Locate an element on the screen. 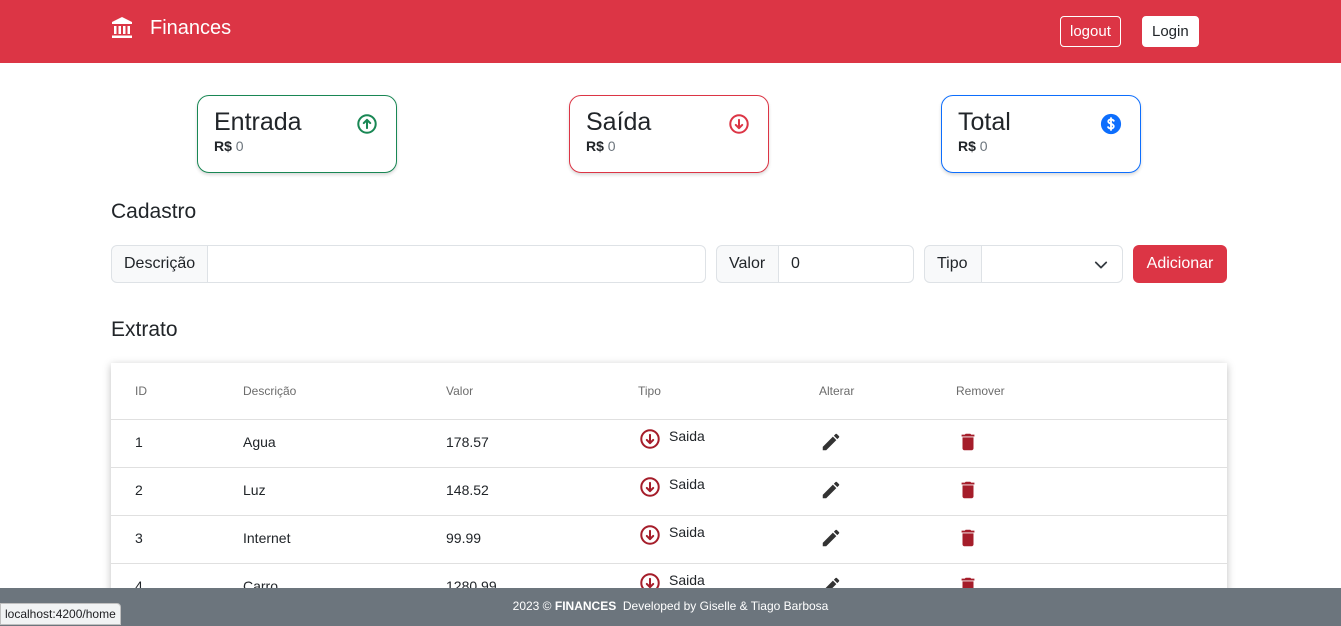  status-bar-url: localhost:4200/home is located at coordinates (60, 614).